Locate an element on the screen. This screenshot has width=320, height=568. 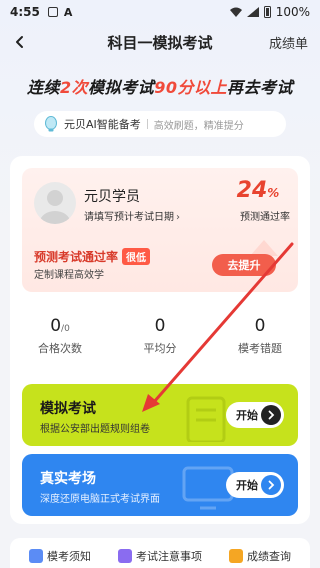
stat-average-score: 0 平均分 is located at coordinates (160, 338).